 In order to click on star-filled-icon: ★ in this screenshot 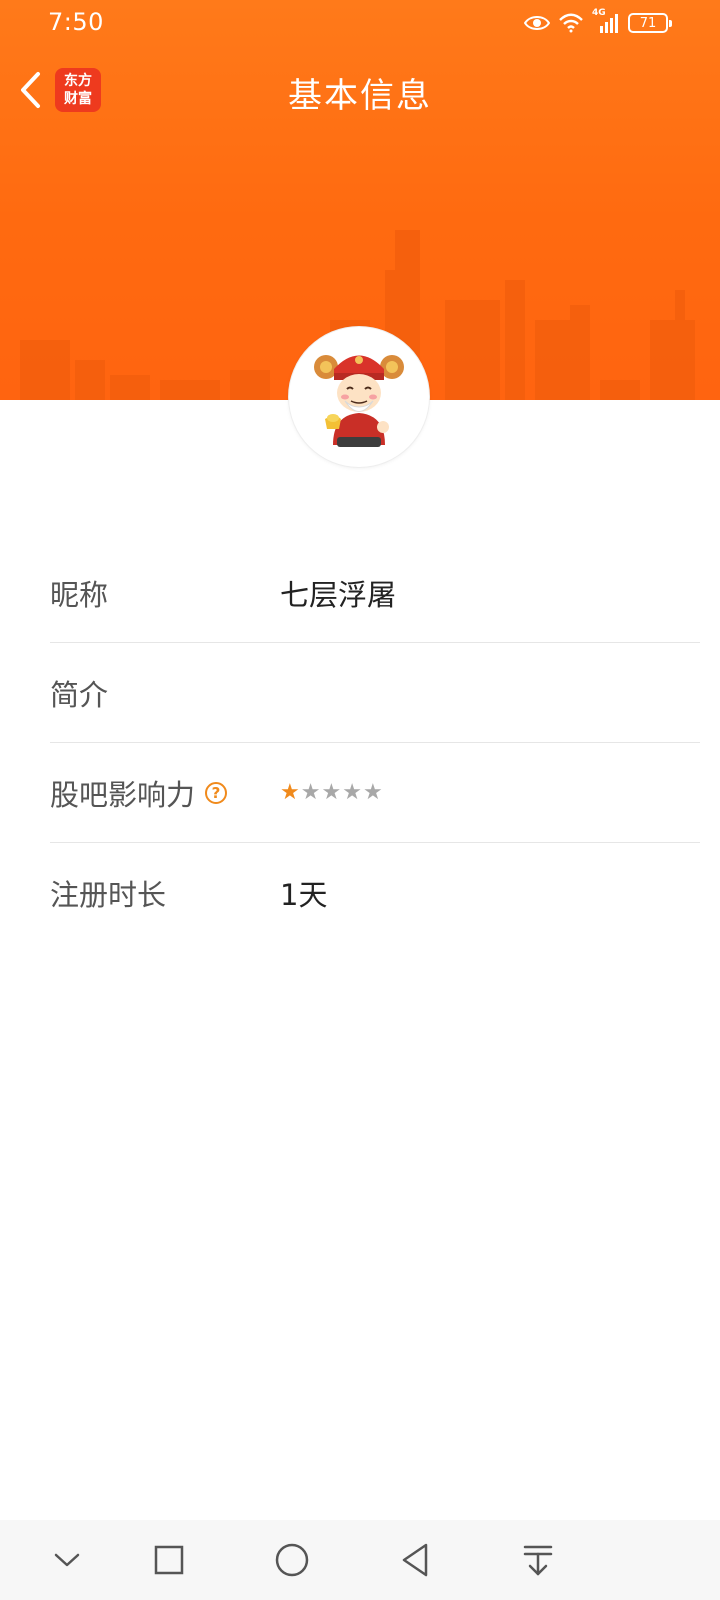, I will do `click(290, 792)`.